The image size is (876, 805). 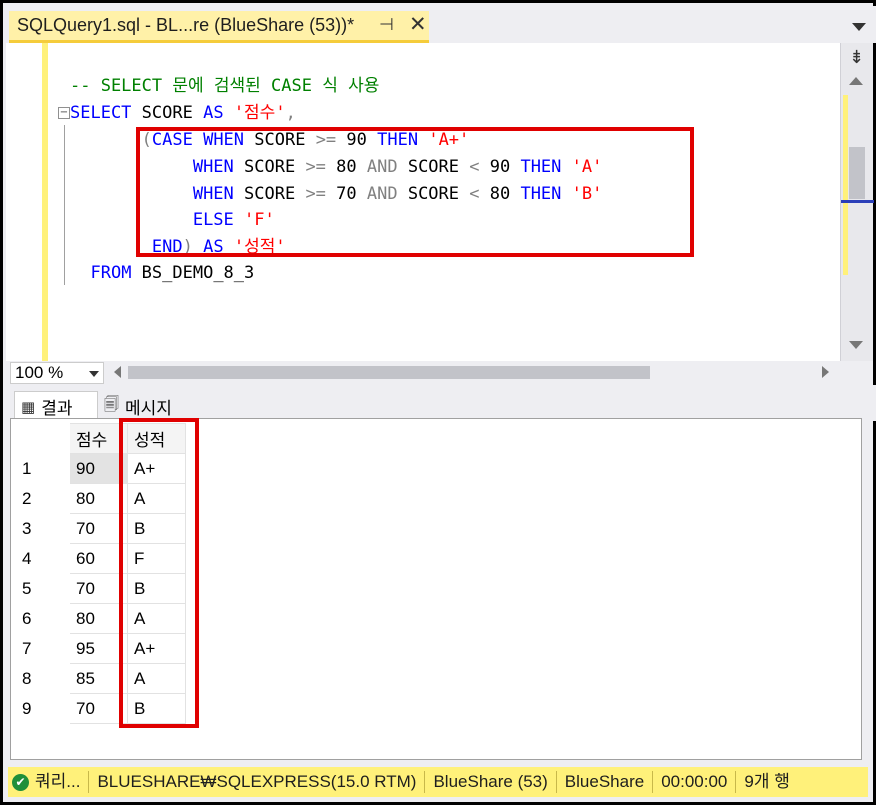 I want to click on code-line: FROM BS_DEMO_8_3, so click(x=162, y=273).